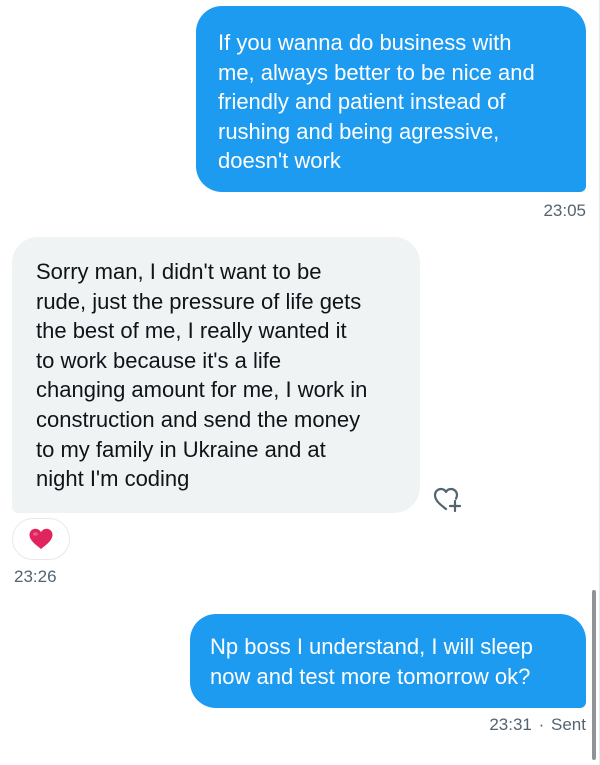  Describe the element at coordinates (448, 499) in the screenshot. I see `heart-plus-icon` at that location.